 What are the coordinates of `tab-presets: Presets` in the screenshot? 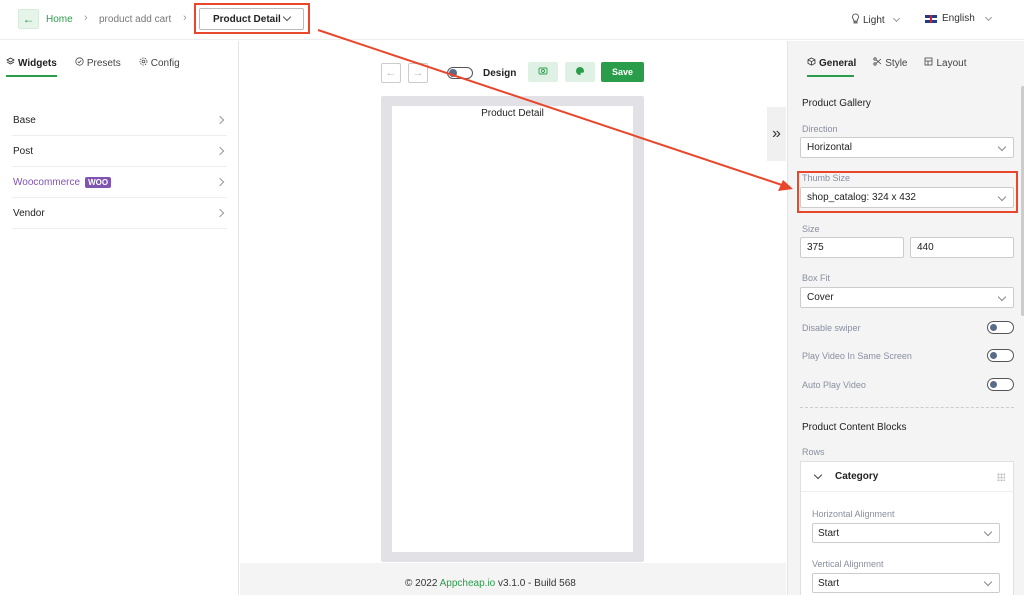 It's located at (98, 63).